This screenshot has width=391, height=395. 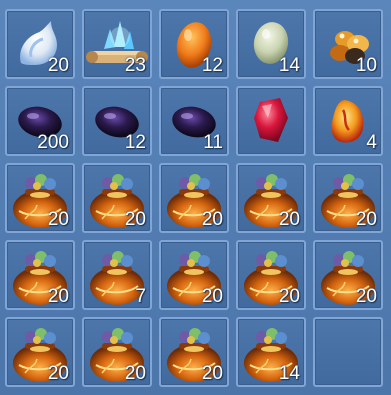 What do you see at coordinates (140, 296) in the screenshot?
I see `item-count: 7` at bounding box center [140, 296].